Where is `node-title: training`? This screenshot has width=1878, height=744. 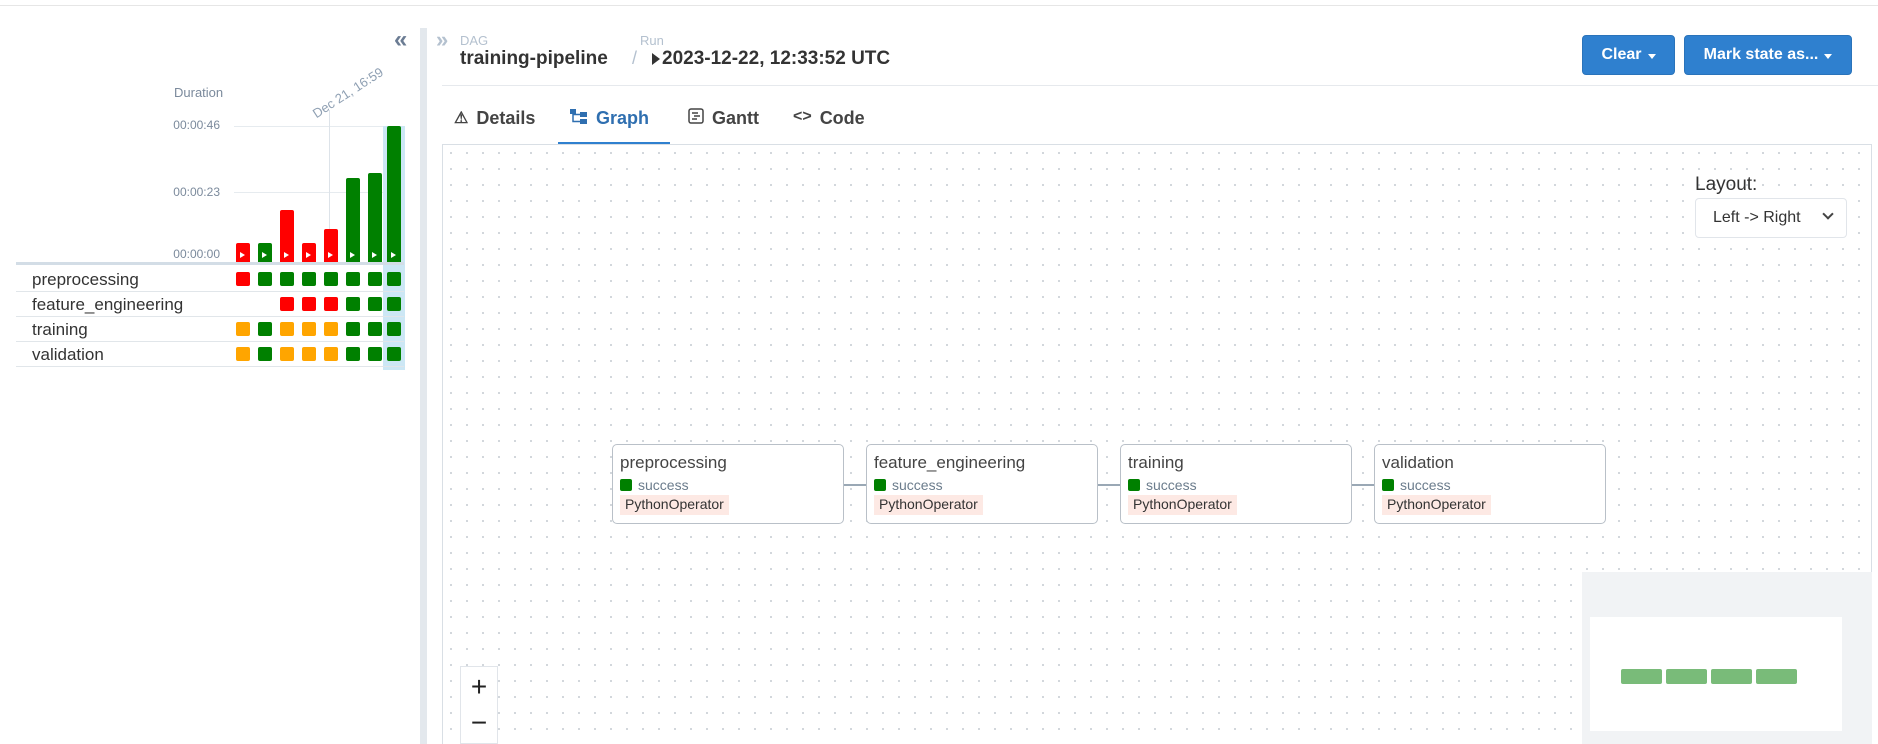 node-title: training is located at coordinates (1156, 462).